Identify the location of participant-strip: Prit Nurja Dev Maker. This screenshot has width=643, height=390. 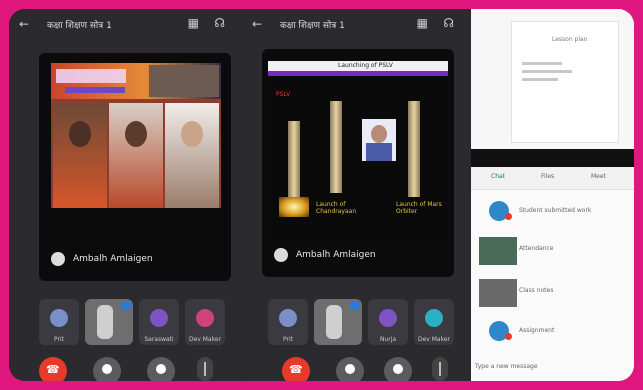
(355, 323).